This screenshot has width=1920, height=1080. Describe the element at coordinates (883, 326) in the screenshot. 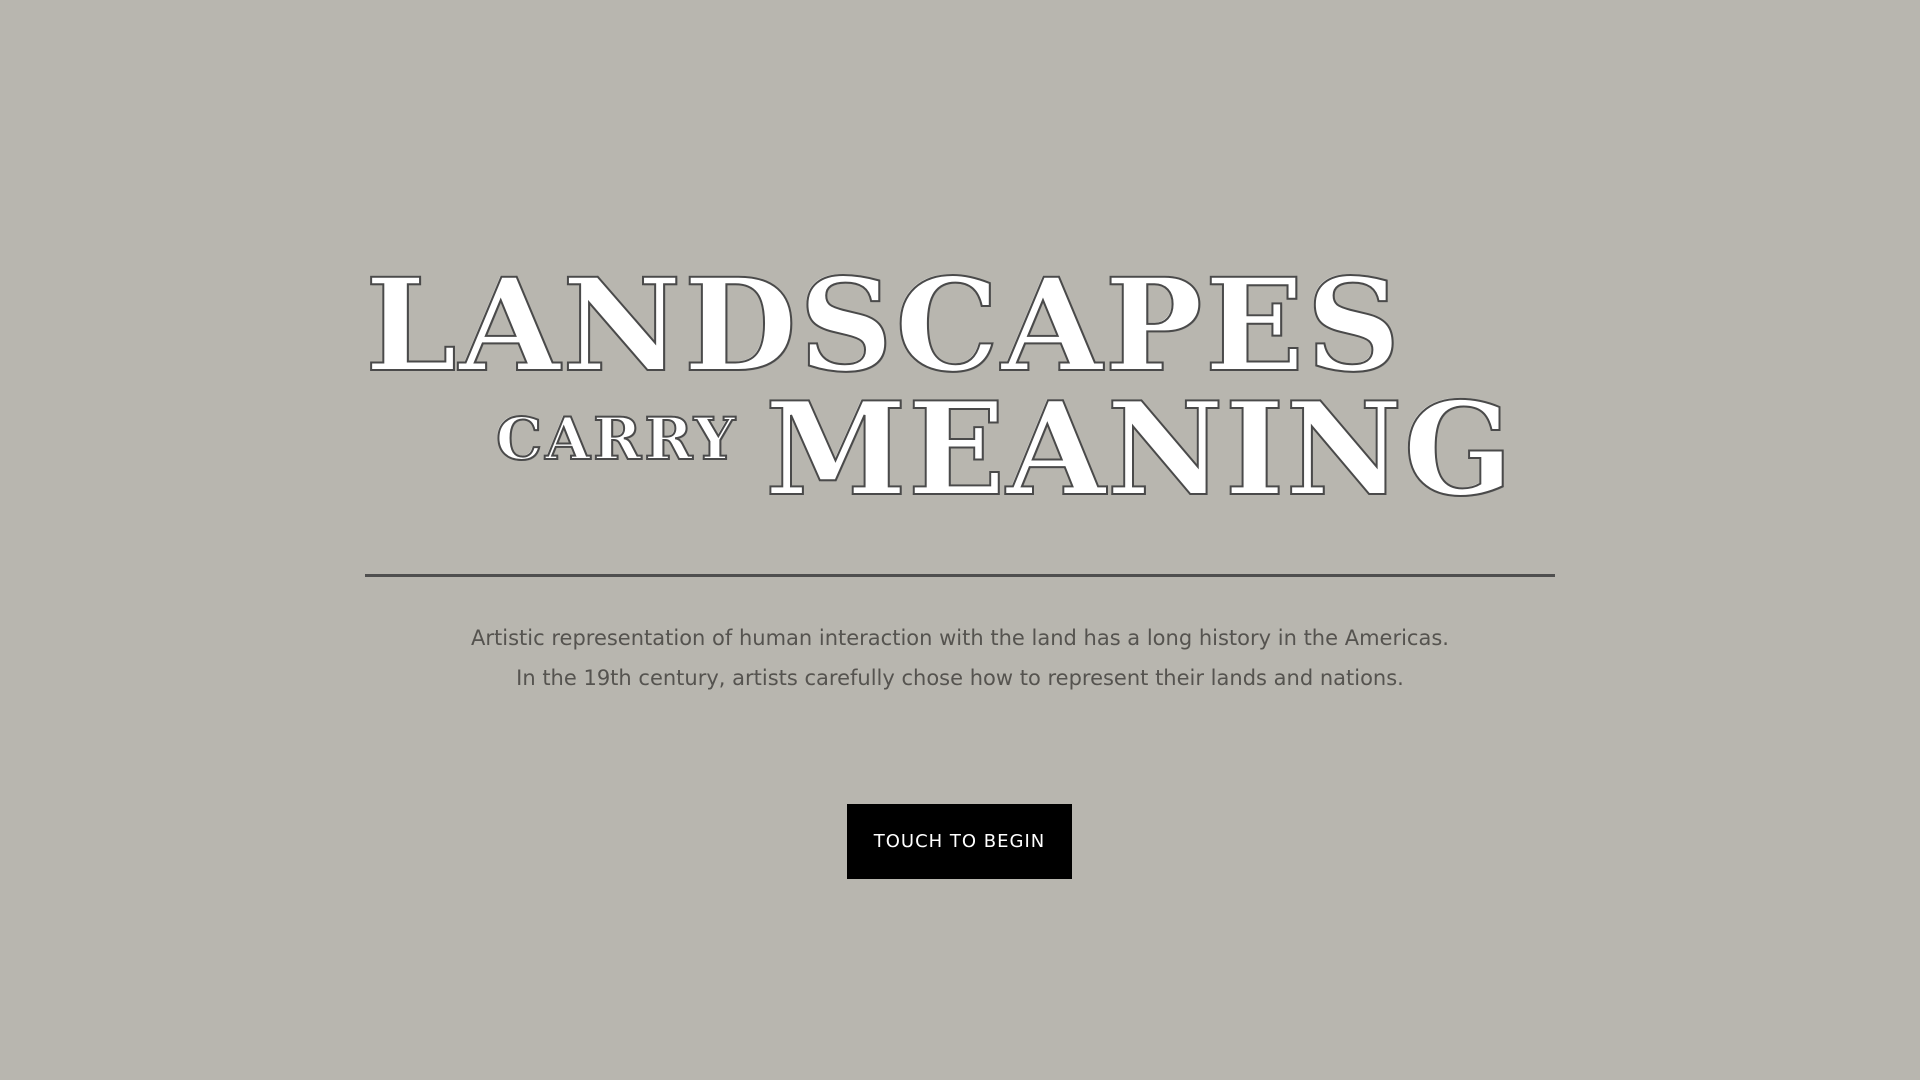

I see `title-word-landscapes: LANDSCAPES` at that location.